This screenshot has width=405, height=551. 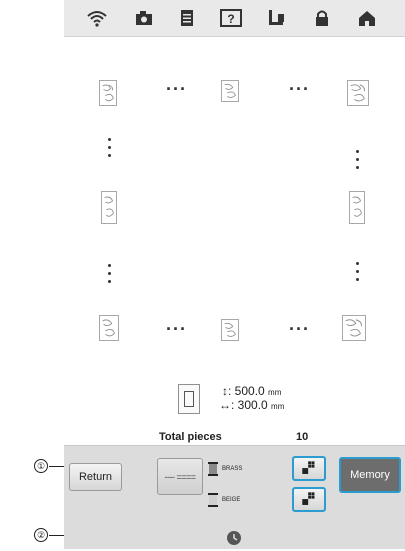 What do you see at coordinates (370, 475) in the screenshot?
I see `memory-button: Memory` at bounding box center [370, 475].